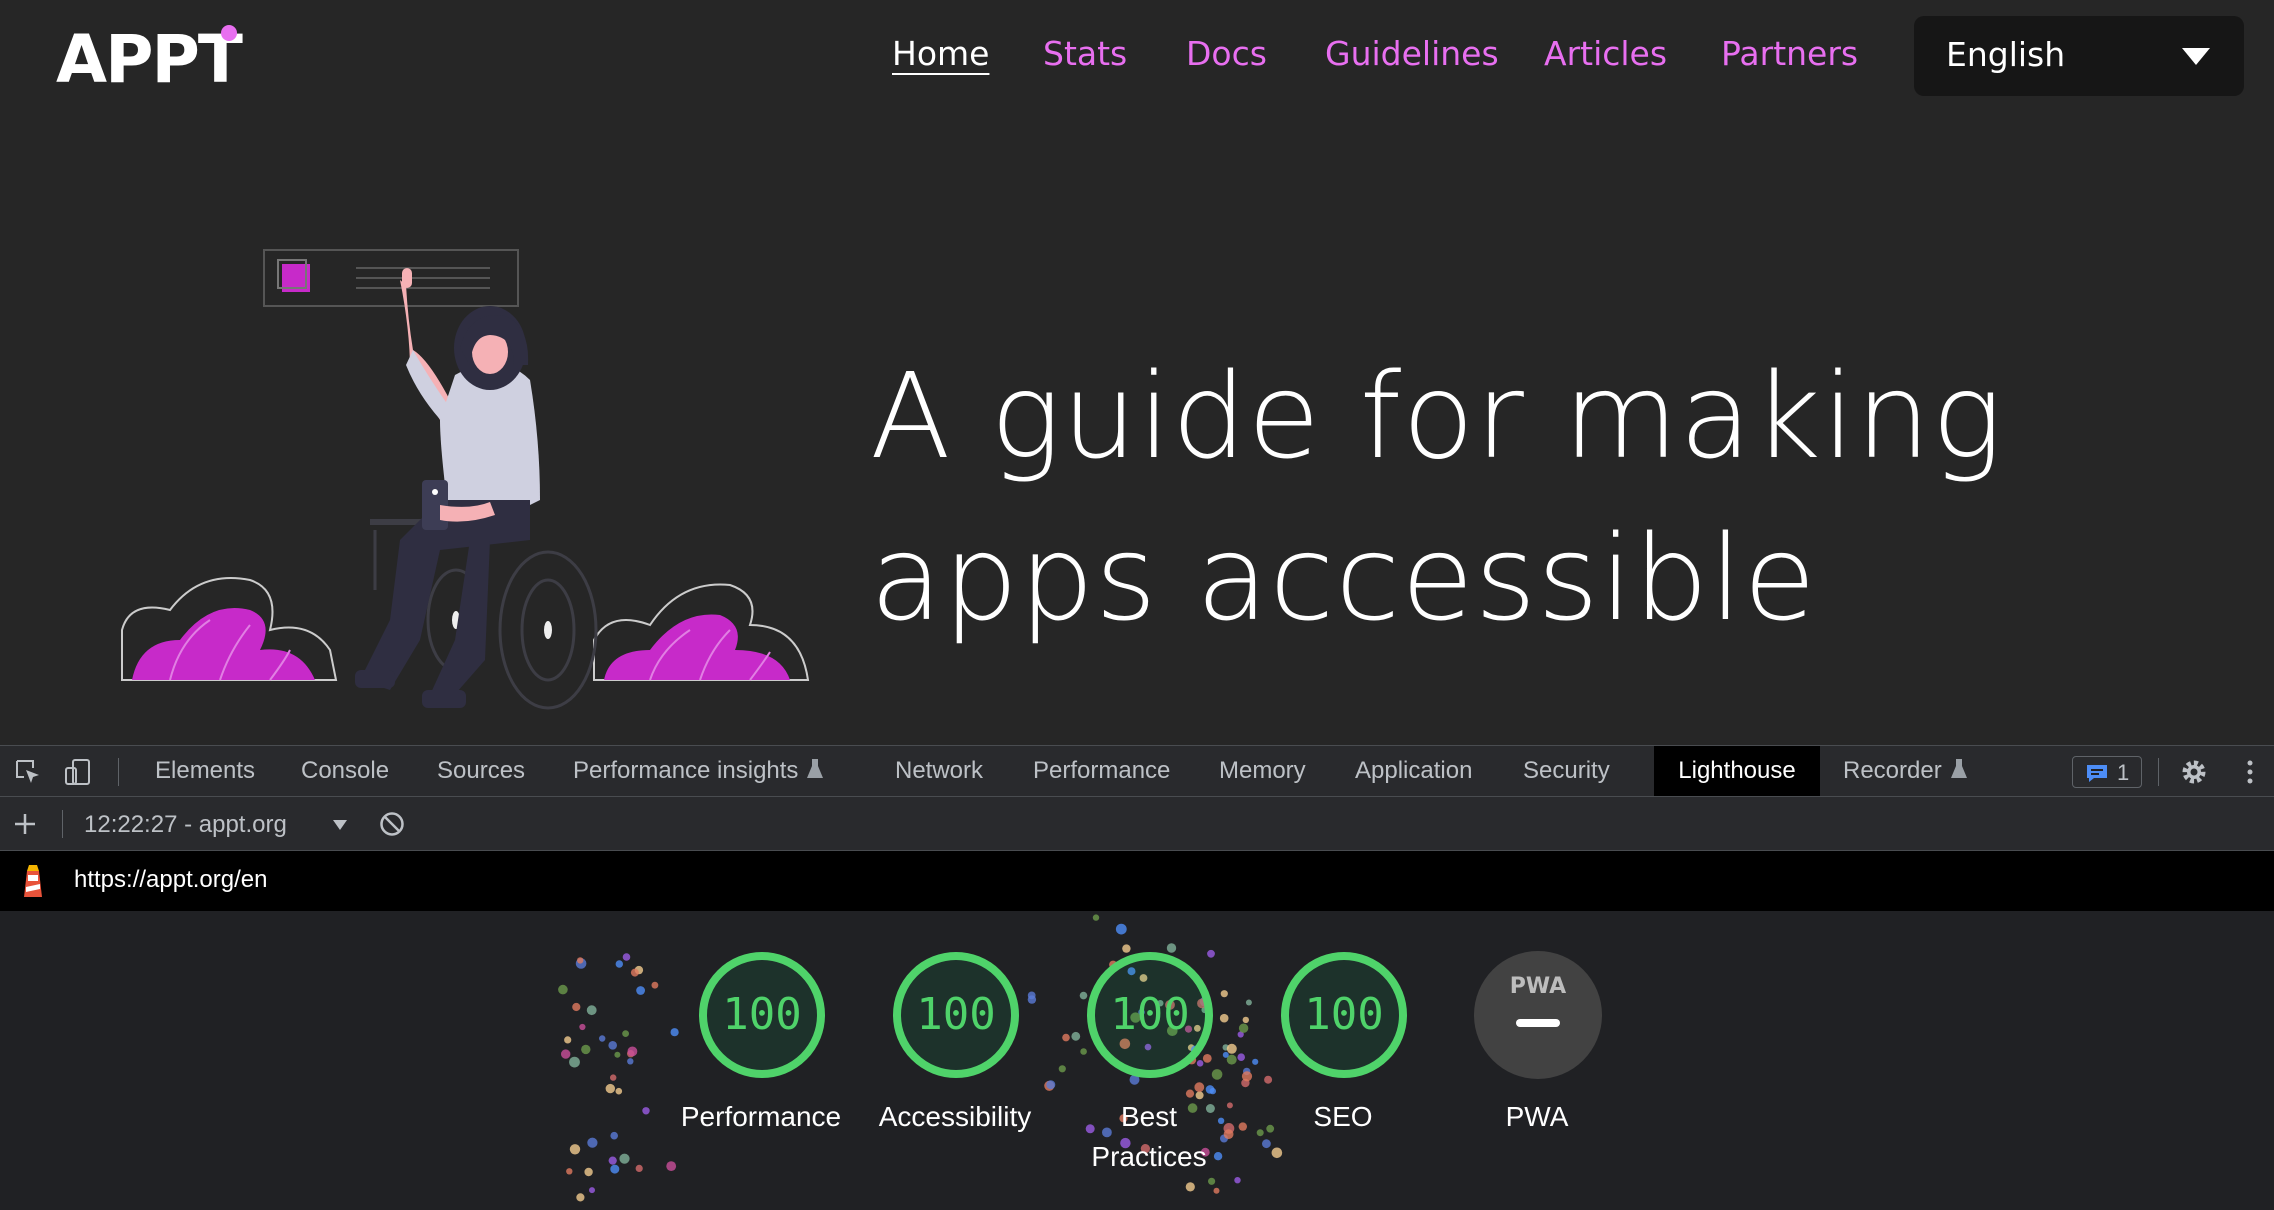 The height and width of the screenshot is (1210, 2274). What do you see at coordinates (686, 770) in the screenshot?
I see `tab-label: Performance insights` at bounding box center [686, 770].